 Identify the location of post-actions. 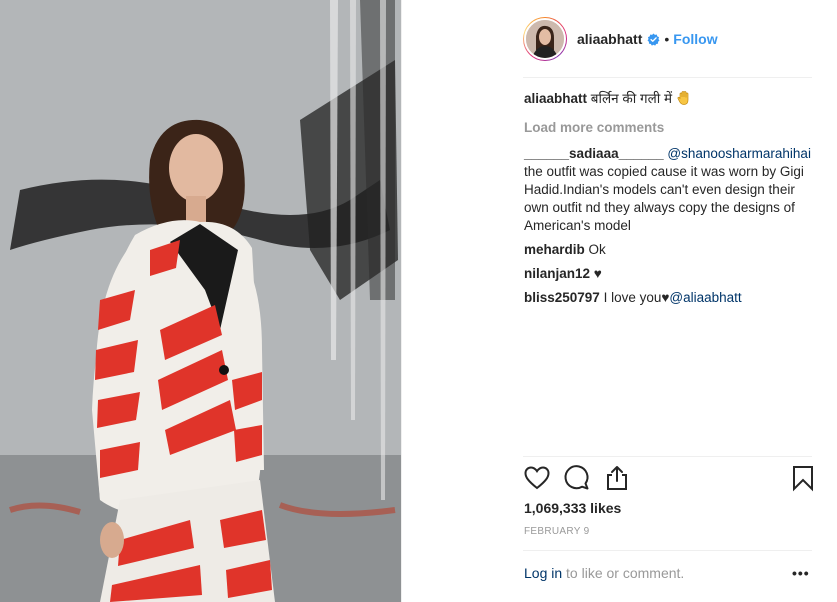
(669, 480).